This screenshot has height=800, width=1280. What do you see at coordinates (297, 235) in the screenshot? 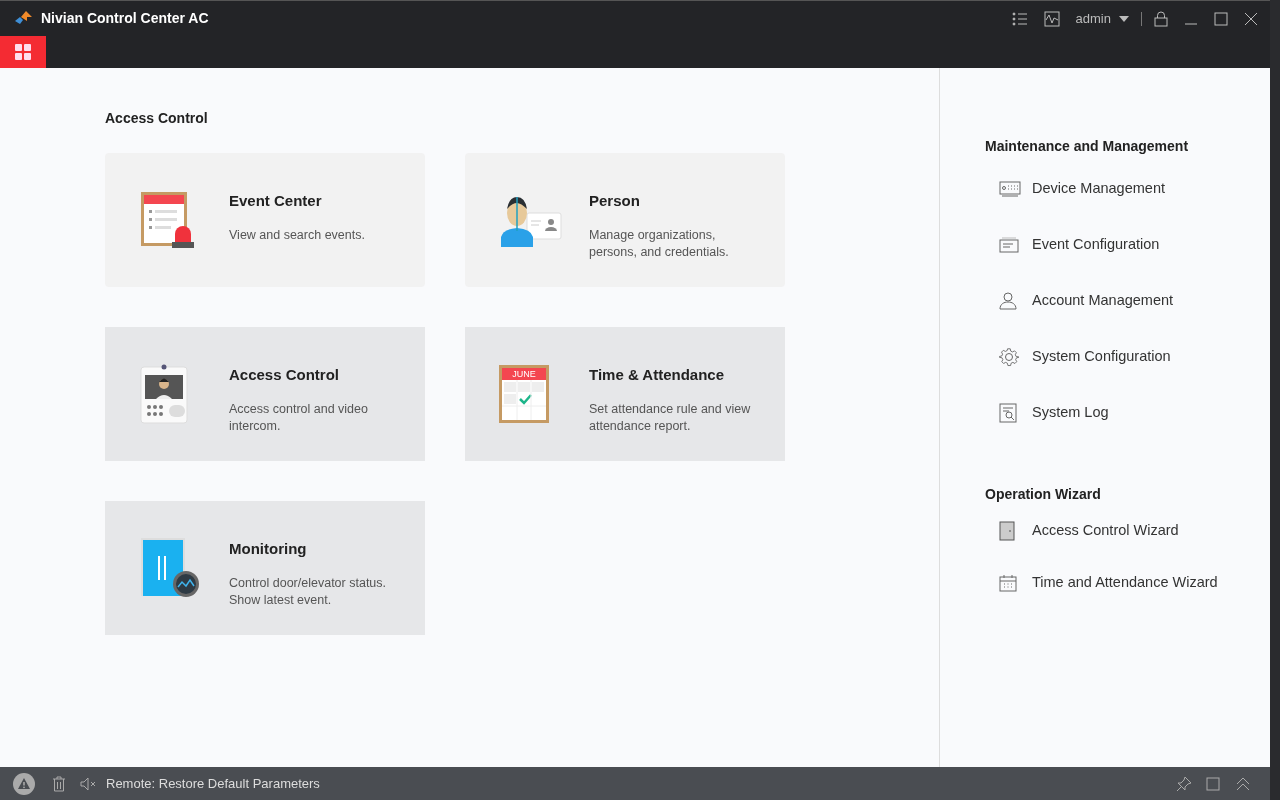
I see `card-description: View and search events.` at bounding box center [297, 235].